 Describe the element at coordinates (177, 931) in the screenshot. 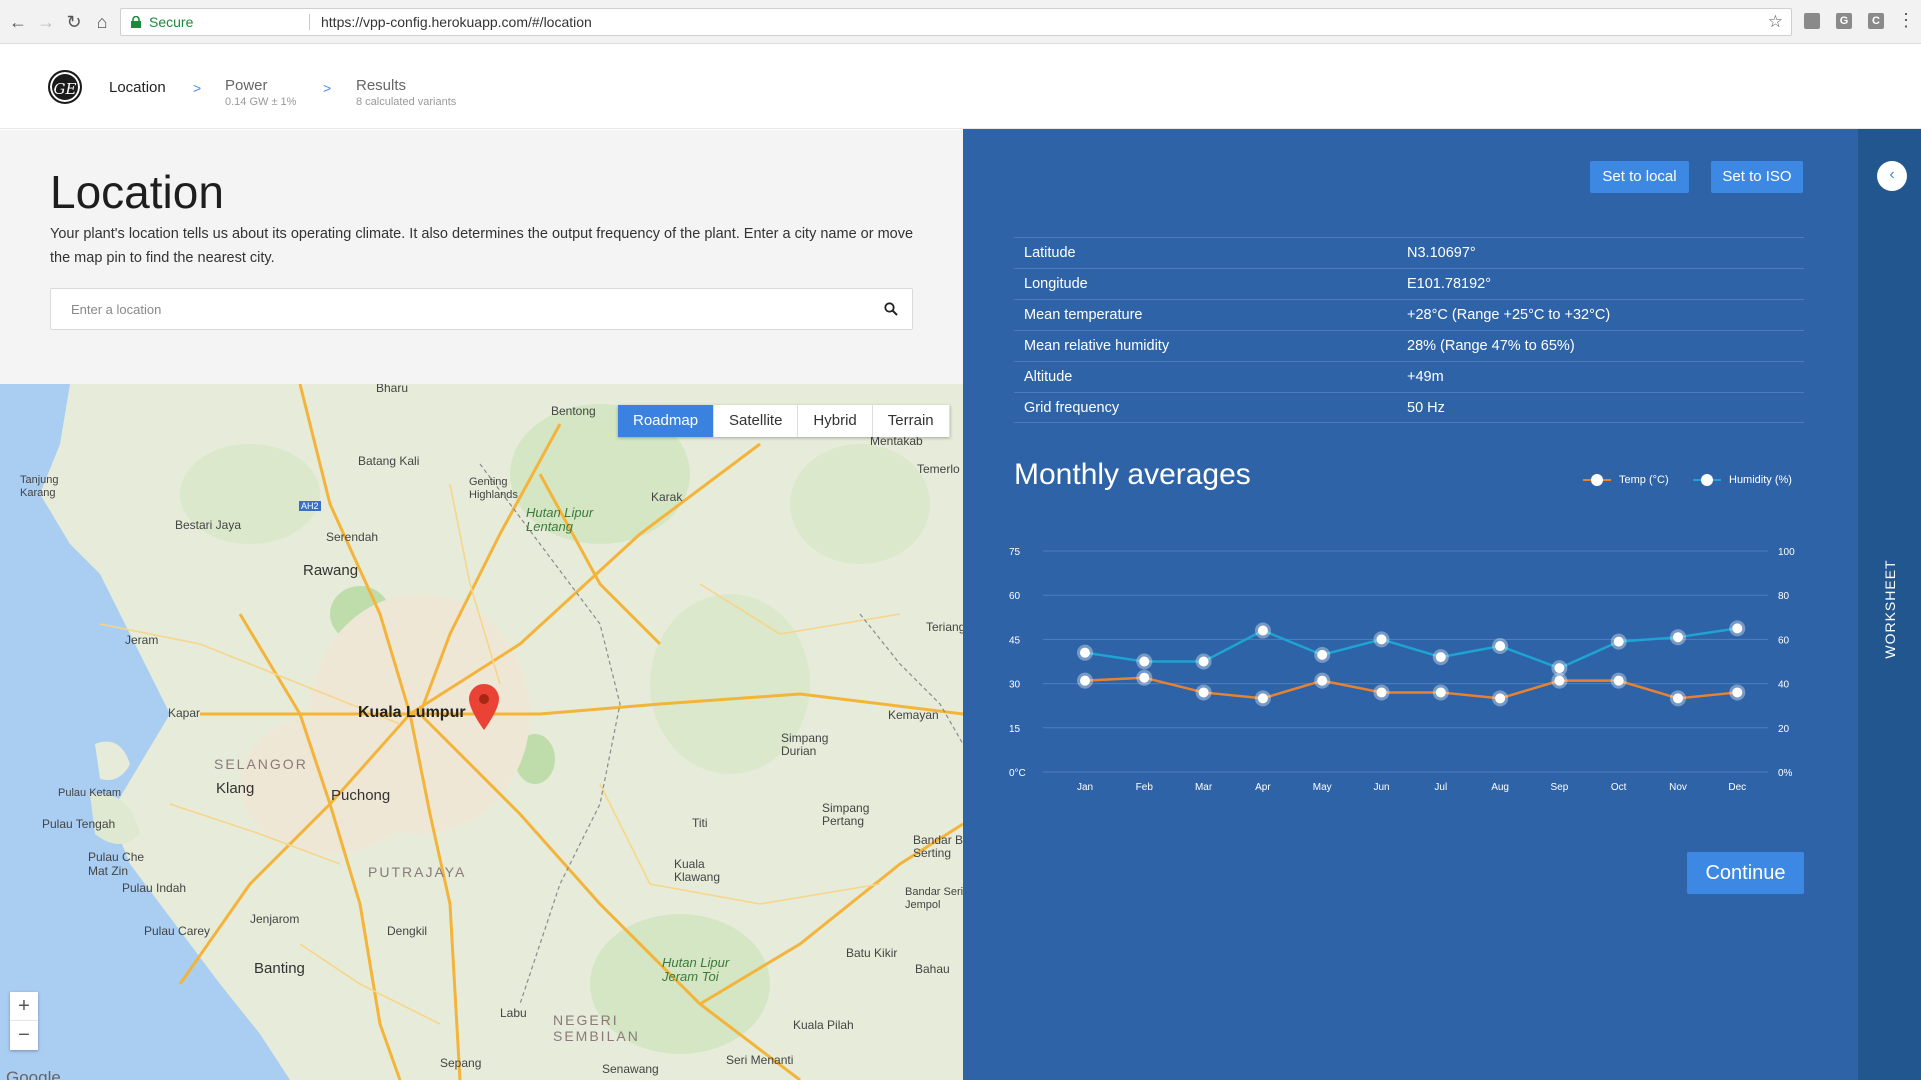

I see `map-label-pulau-carey: Pulau Carey` at that location.